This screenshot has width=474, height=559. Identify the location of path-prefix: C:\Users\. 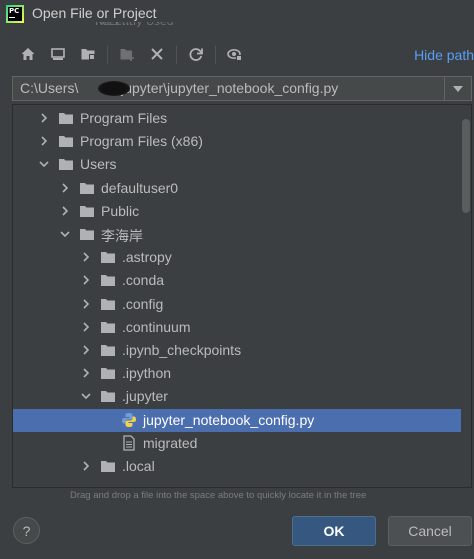
(49, 88).